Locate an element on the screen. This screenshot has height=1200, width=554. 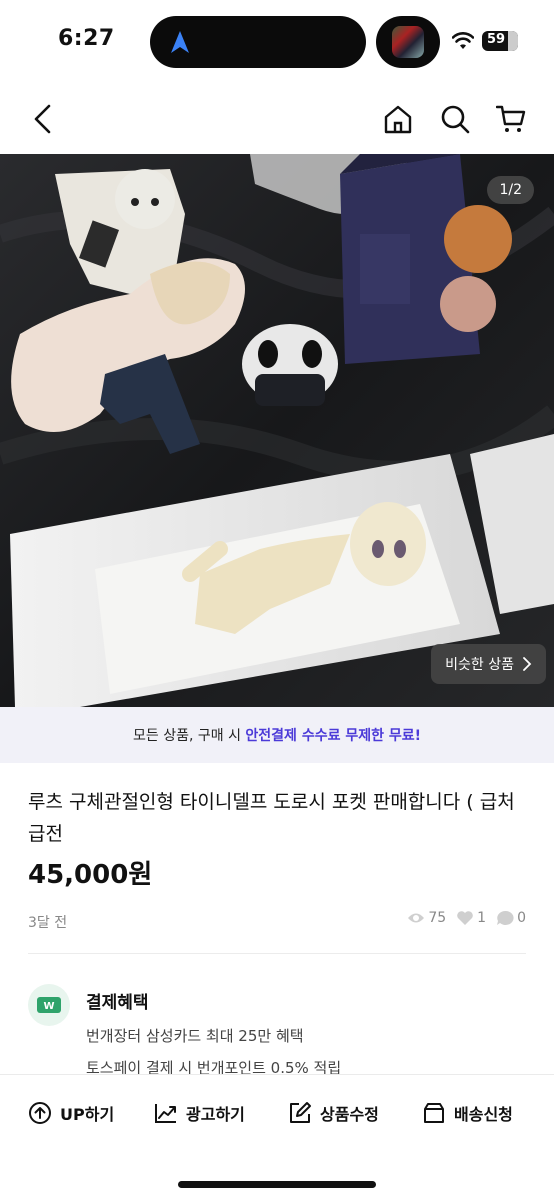
image-counter: 1/2 is located at coordinates (510, 190).